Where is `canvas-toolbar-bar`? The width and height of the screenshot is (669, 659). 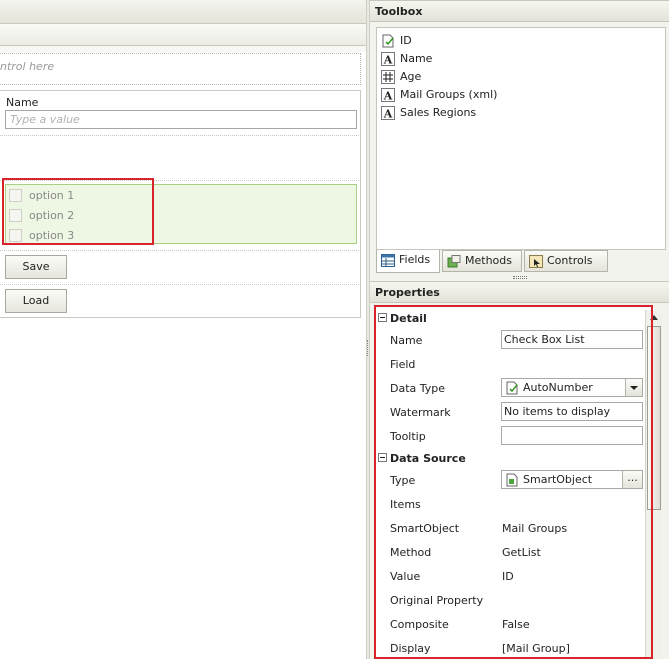
canvas-toolbar-bar is located at coordinates (183, 35).